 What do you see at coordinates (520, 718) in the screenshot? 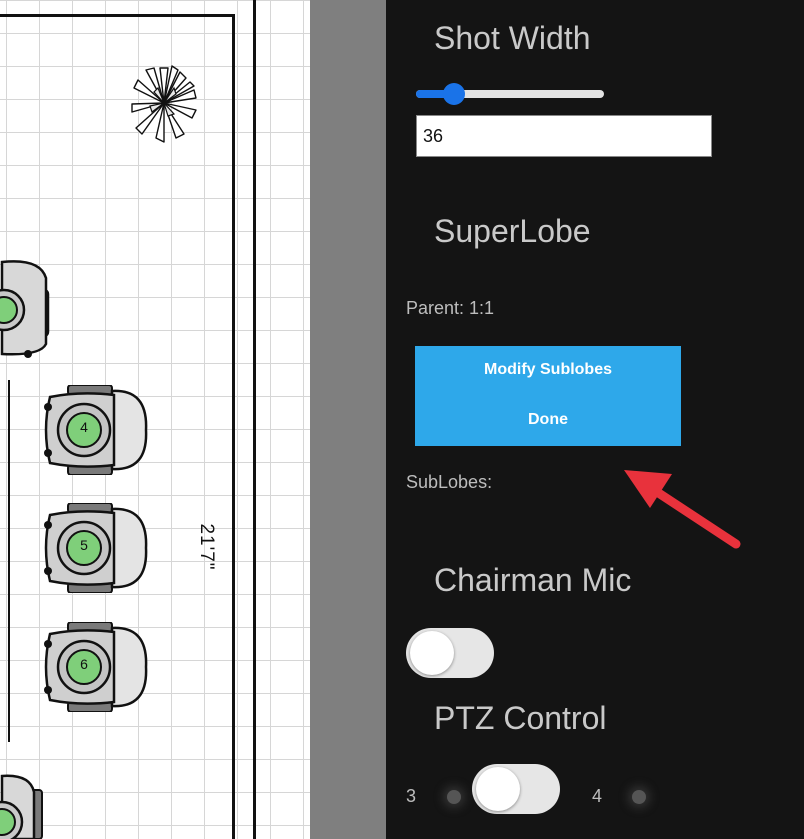
I see `ptz-control-heading: PTZ Control` at bounding box center [520, 718].